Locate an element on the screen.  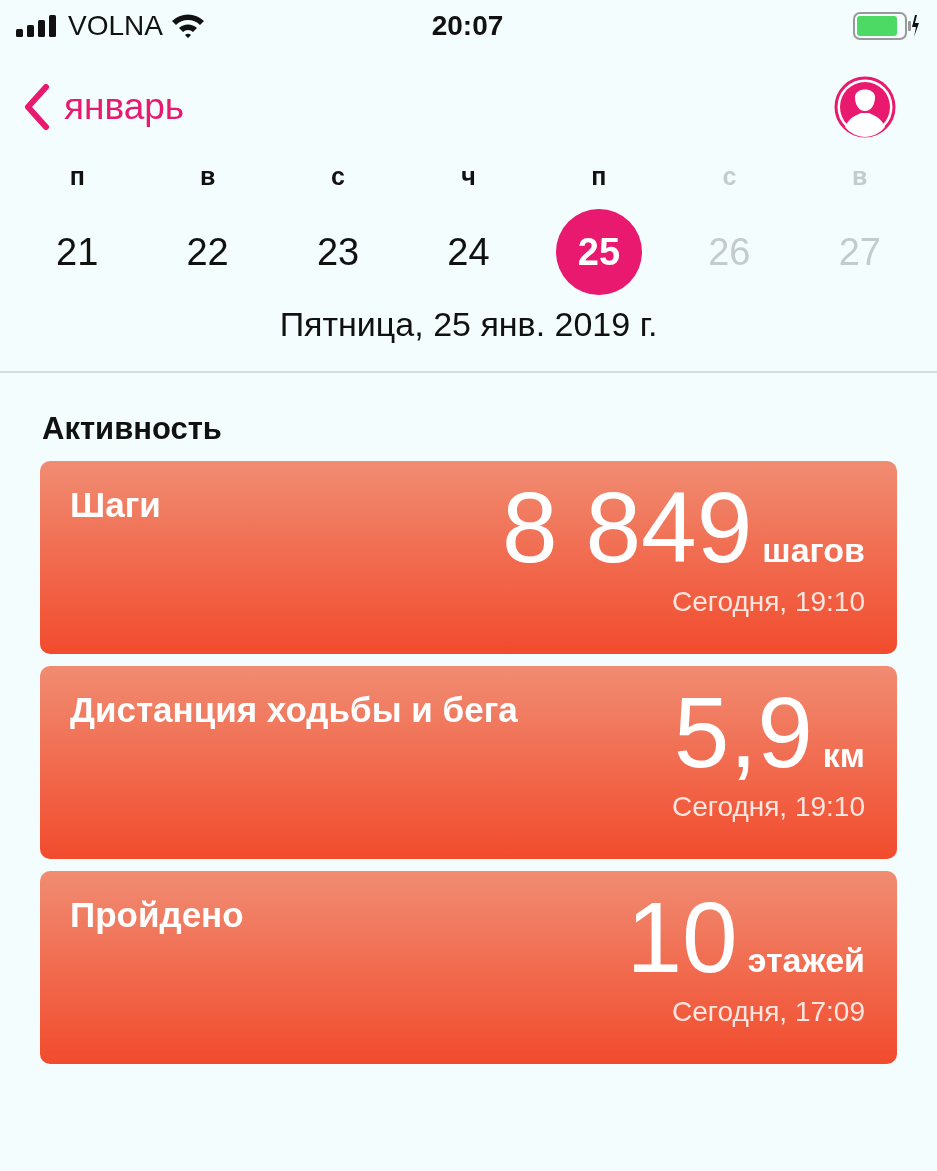
day-button: 25 is located at coordinates (598, 252).